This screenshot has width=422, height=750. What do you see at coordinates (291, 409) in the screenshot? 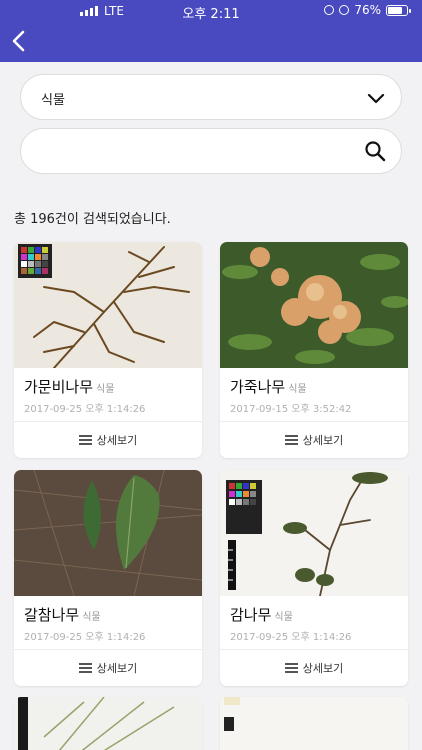
I see `plant-date: 2017-09-15 오후 3:52:42` at bounding box center [291, 409].